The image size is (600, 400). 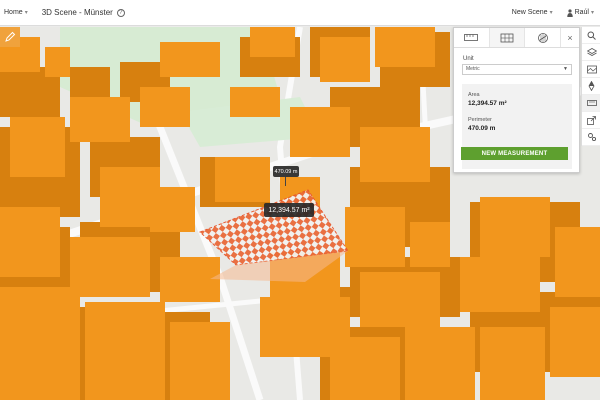 I want to click on perimeter-label: 470.09 m, so click(x=286, y=171).